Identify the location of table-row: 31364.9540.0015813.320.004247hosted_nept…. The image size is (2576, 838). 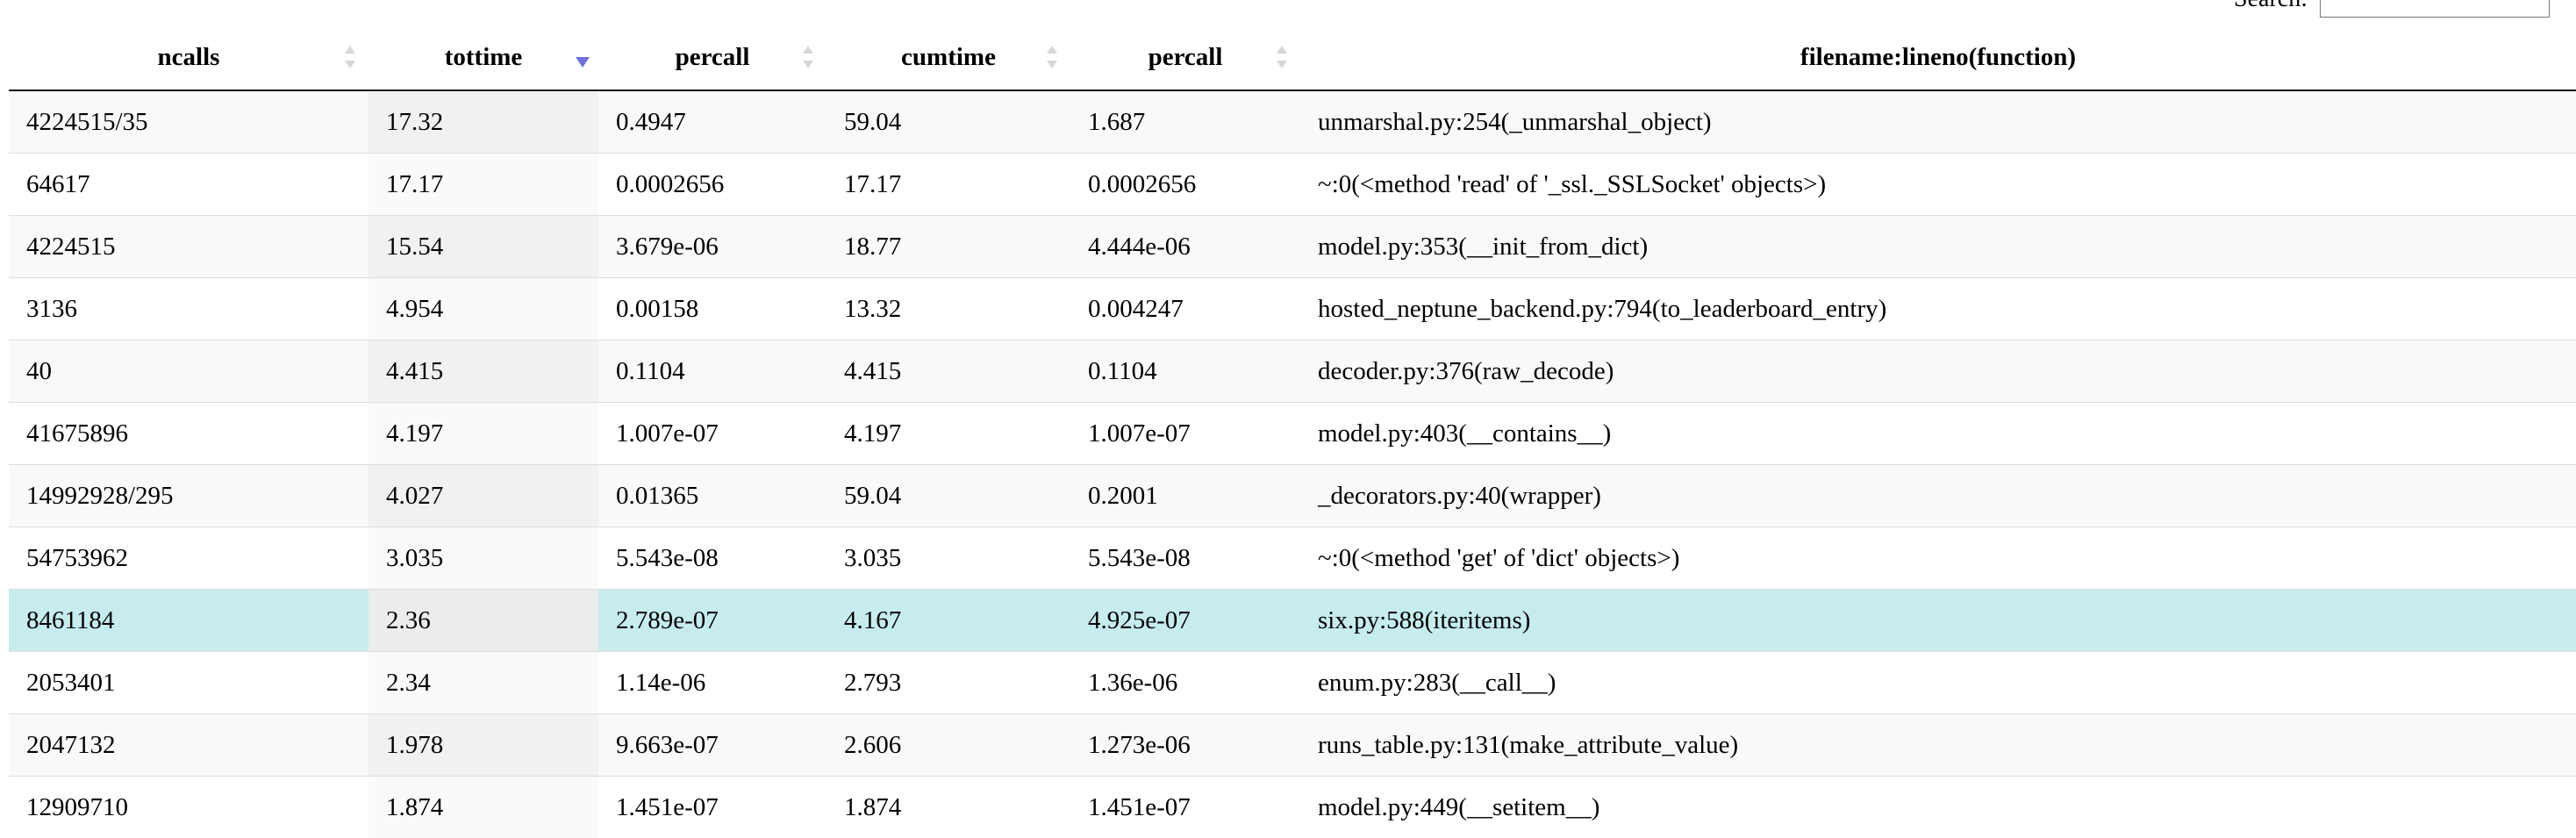
(1292, 309).